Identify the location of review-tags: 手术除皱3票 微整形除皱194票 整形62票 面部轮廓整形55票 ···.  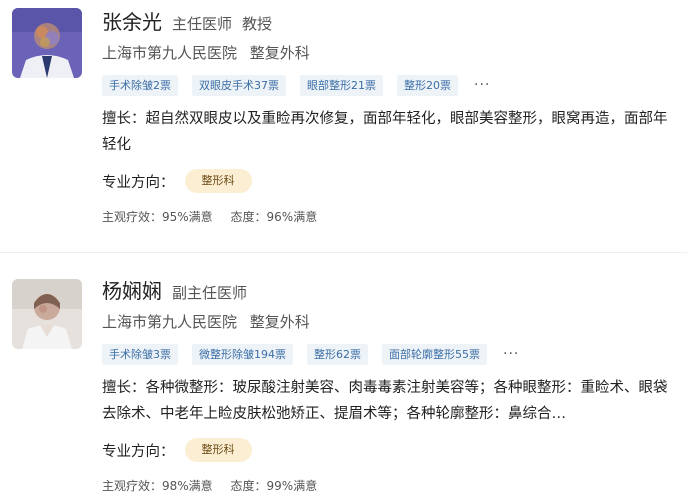
(391, 354).